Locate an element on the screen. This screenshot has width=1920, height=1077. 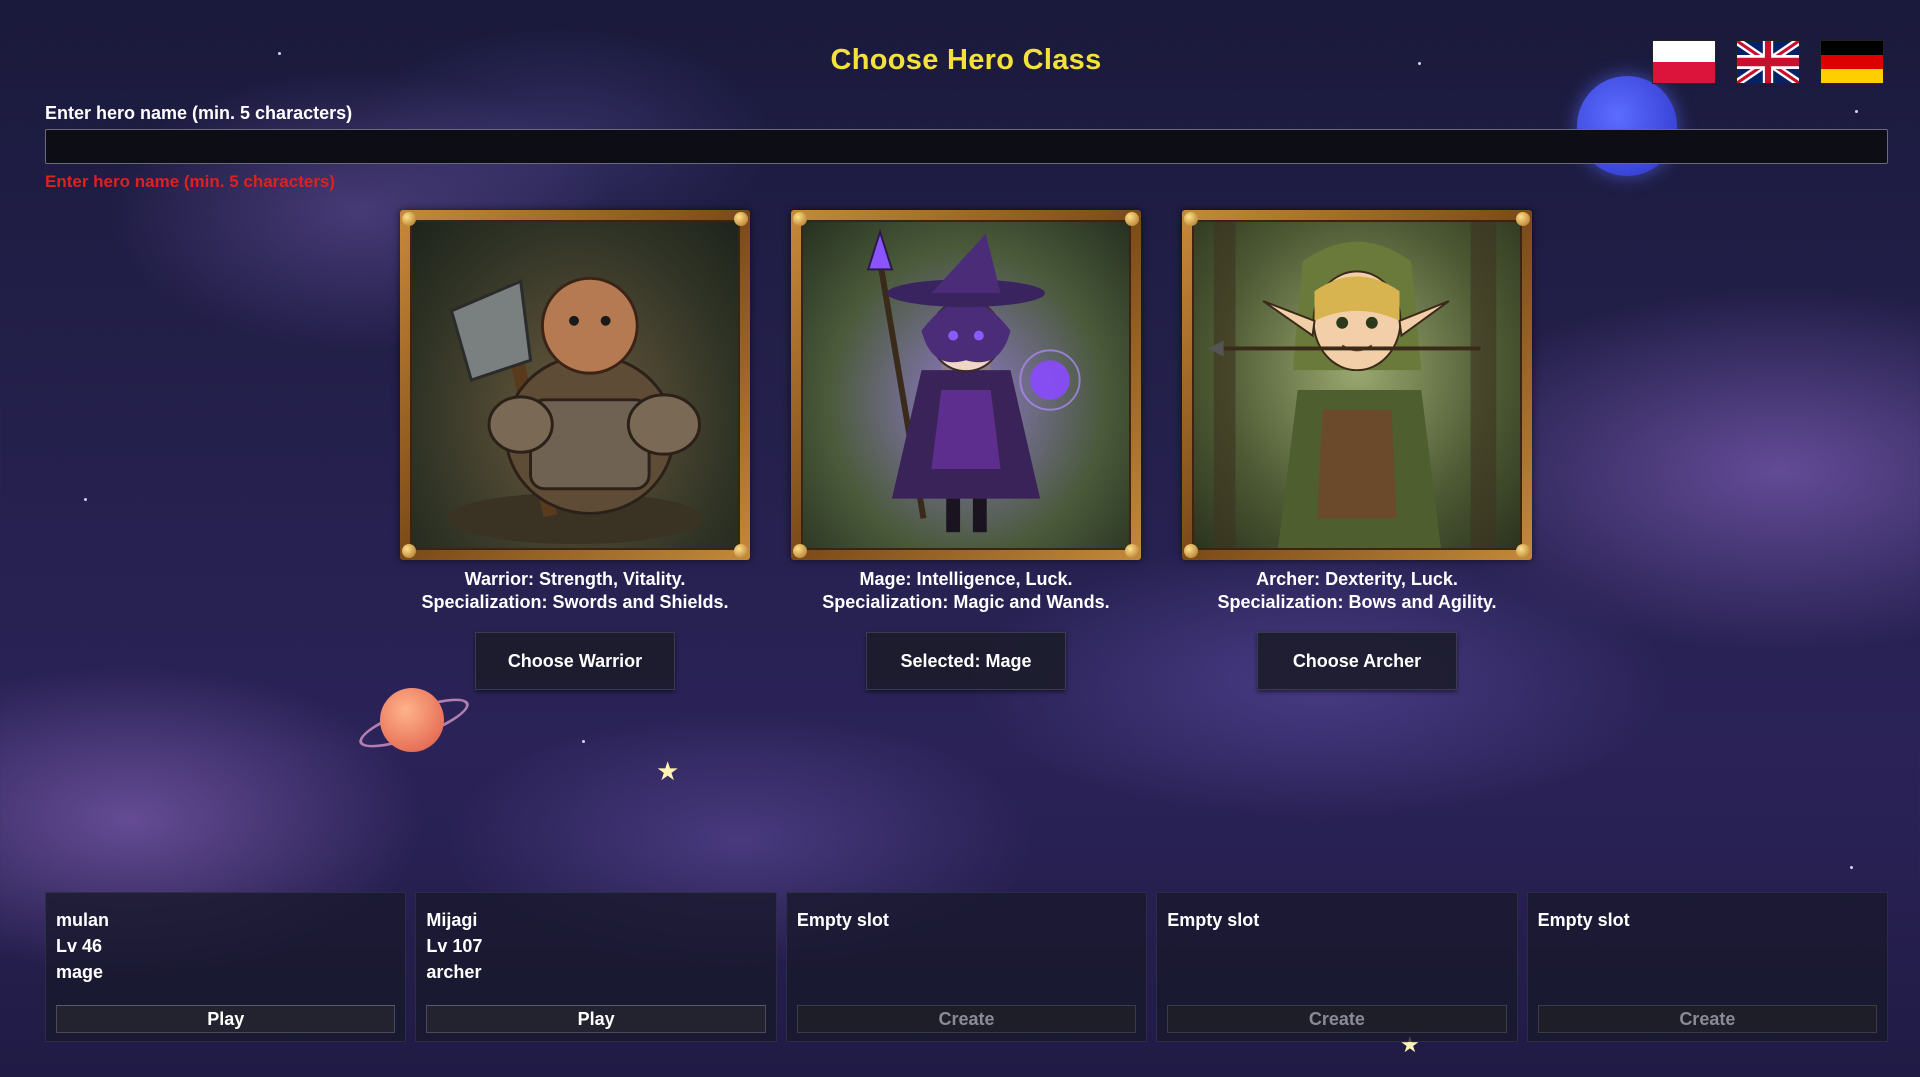
warrior-description-line: Specialization: Swords and Shields. is located at coordinates (575, 602).